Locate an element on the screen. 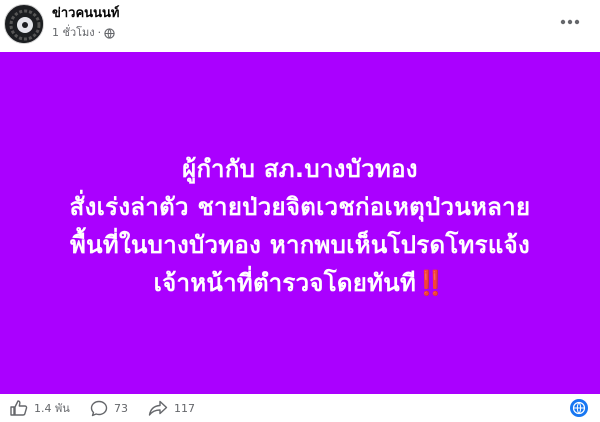 Image resolution: width=600 pixels, height=422 pixels. like-count: 1.4 พัน is located at coordinates (52, 408).